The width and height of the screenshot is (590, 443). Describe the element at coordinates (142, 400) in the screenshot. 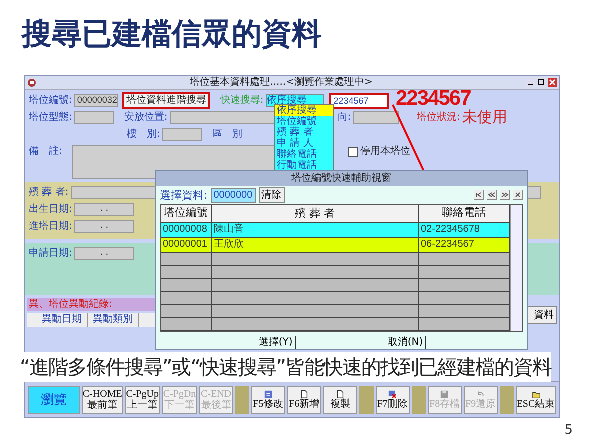

I see `toolbar-button: C-PgUp 上一筆` at that location.